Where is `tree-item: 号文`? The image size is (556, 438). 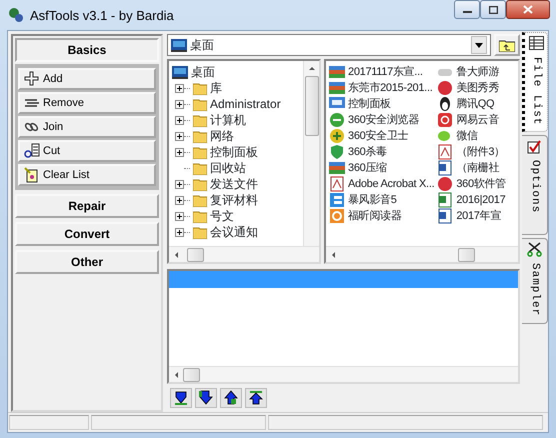 tree-item: 号文 is located at coordinates (236, 216).